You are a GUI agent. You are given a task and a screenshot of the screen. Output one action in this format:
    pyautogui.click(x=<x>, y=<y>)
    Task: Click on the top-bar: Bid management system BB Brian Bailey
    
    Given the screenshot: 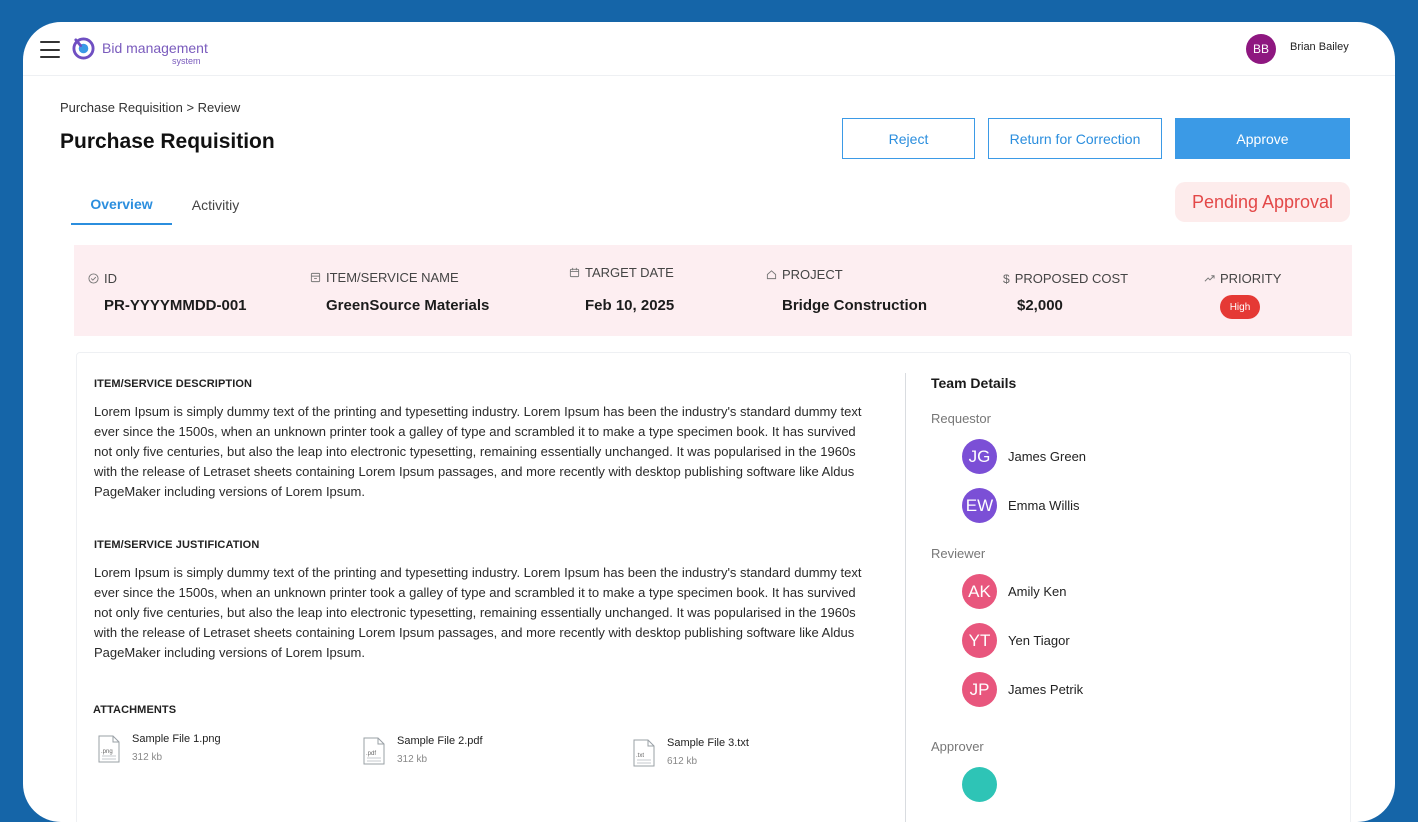 What is the action you would take?
    pyautogui.click(x=709, y=49)
    